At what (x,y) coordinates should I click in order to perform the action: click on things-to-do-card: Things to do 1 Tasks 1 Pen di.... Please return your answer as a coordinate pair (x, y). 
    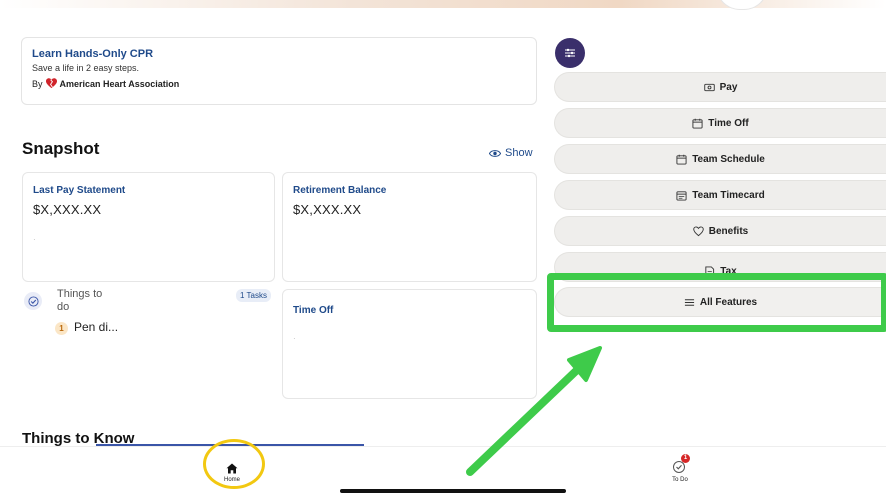
    Looking at the image, I should click on (148, 341).